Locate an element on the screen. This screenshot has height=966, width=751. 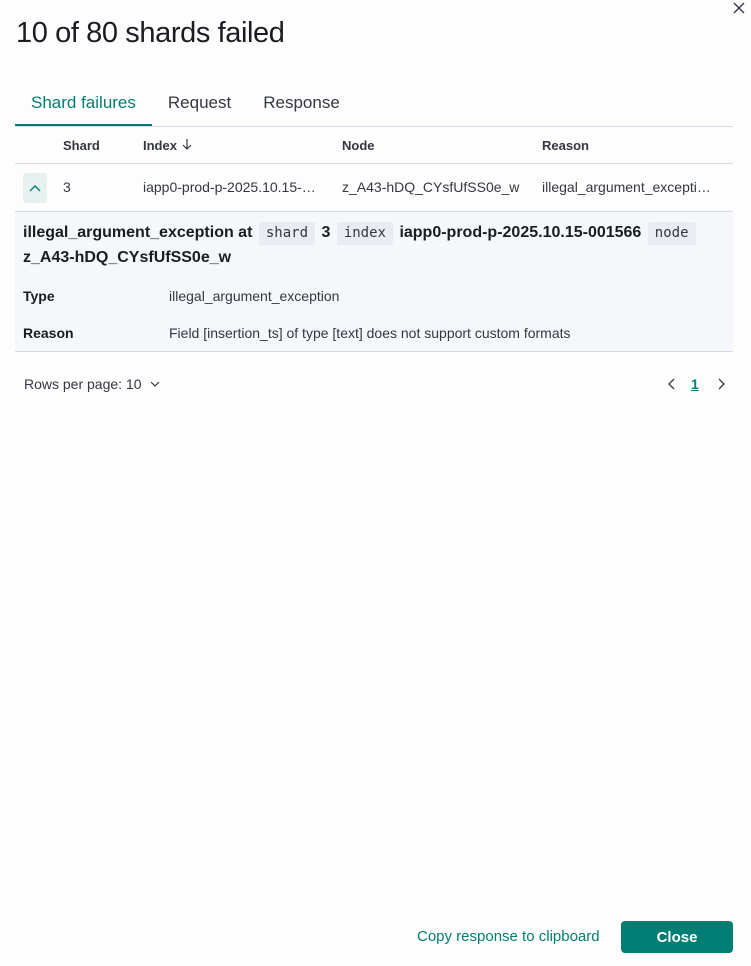
tab-shard-failures: Shard failures is located at coordinates (83, 105).